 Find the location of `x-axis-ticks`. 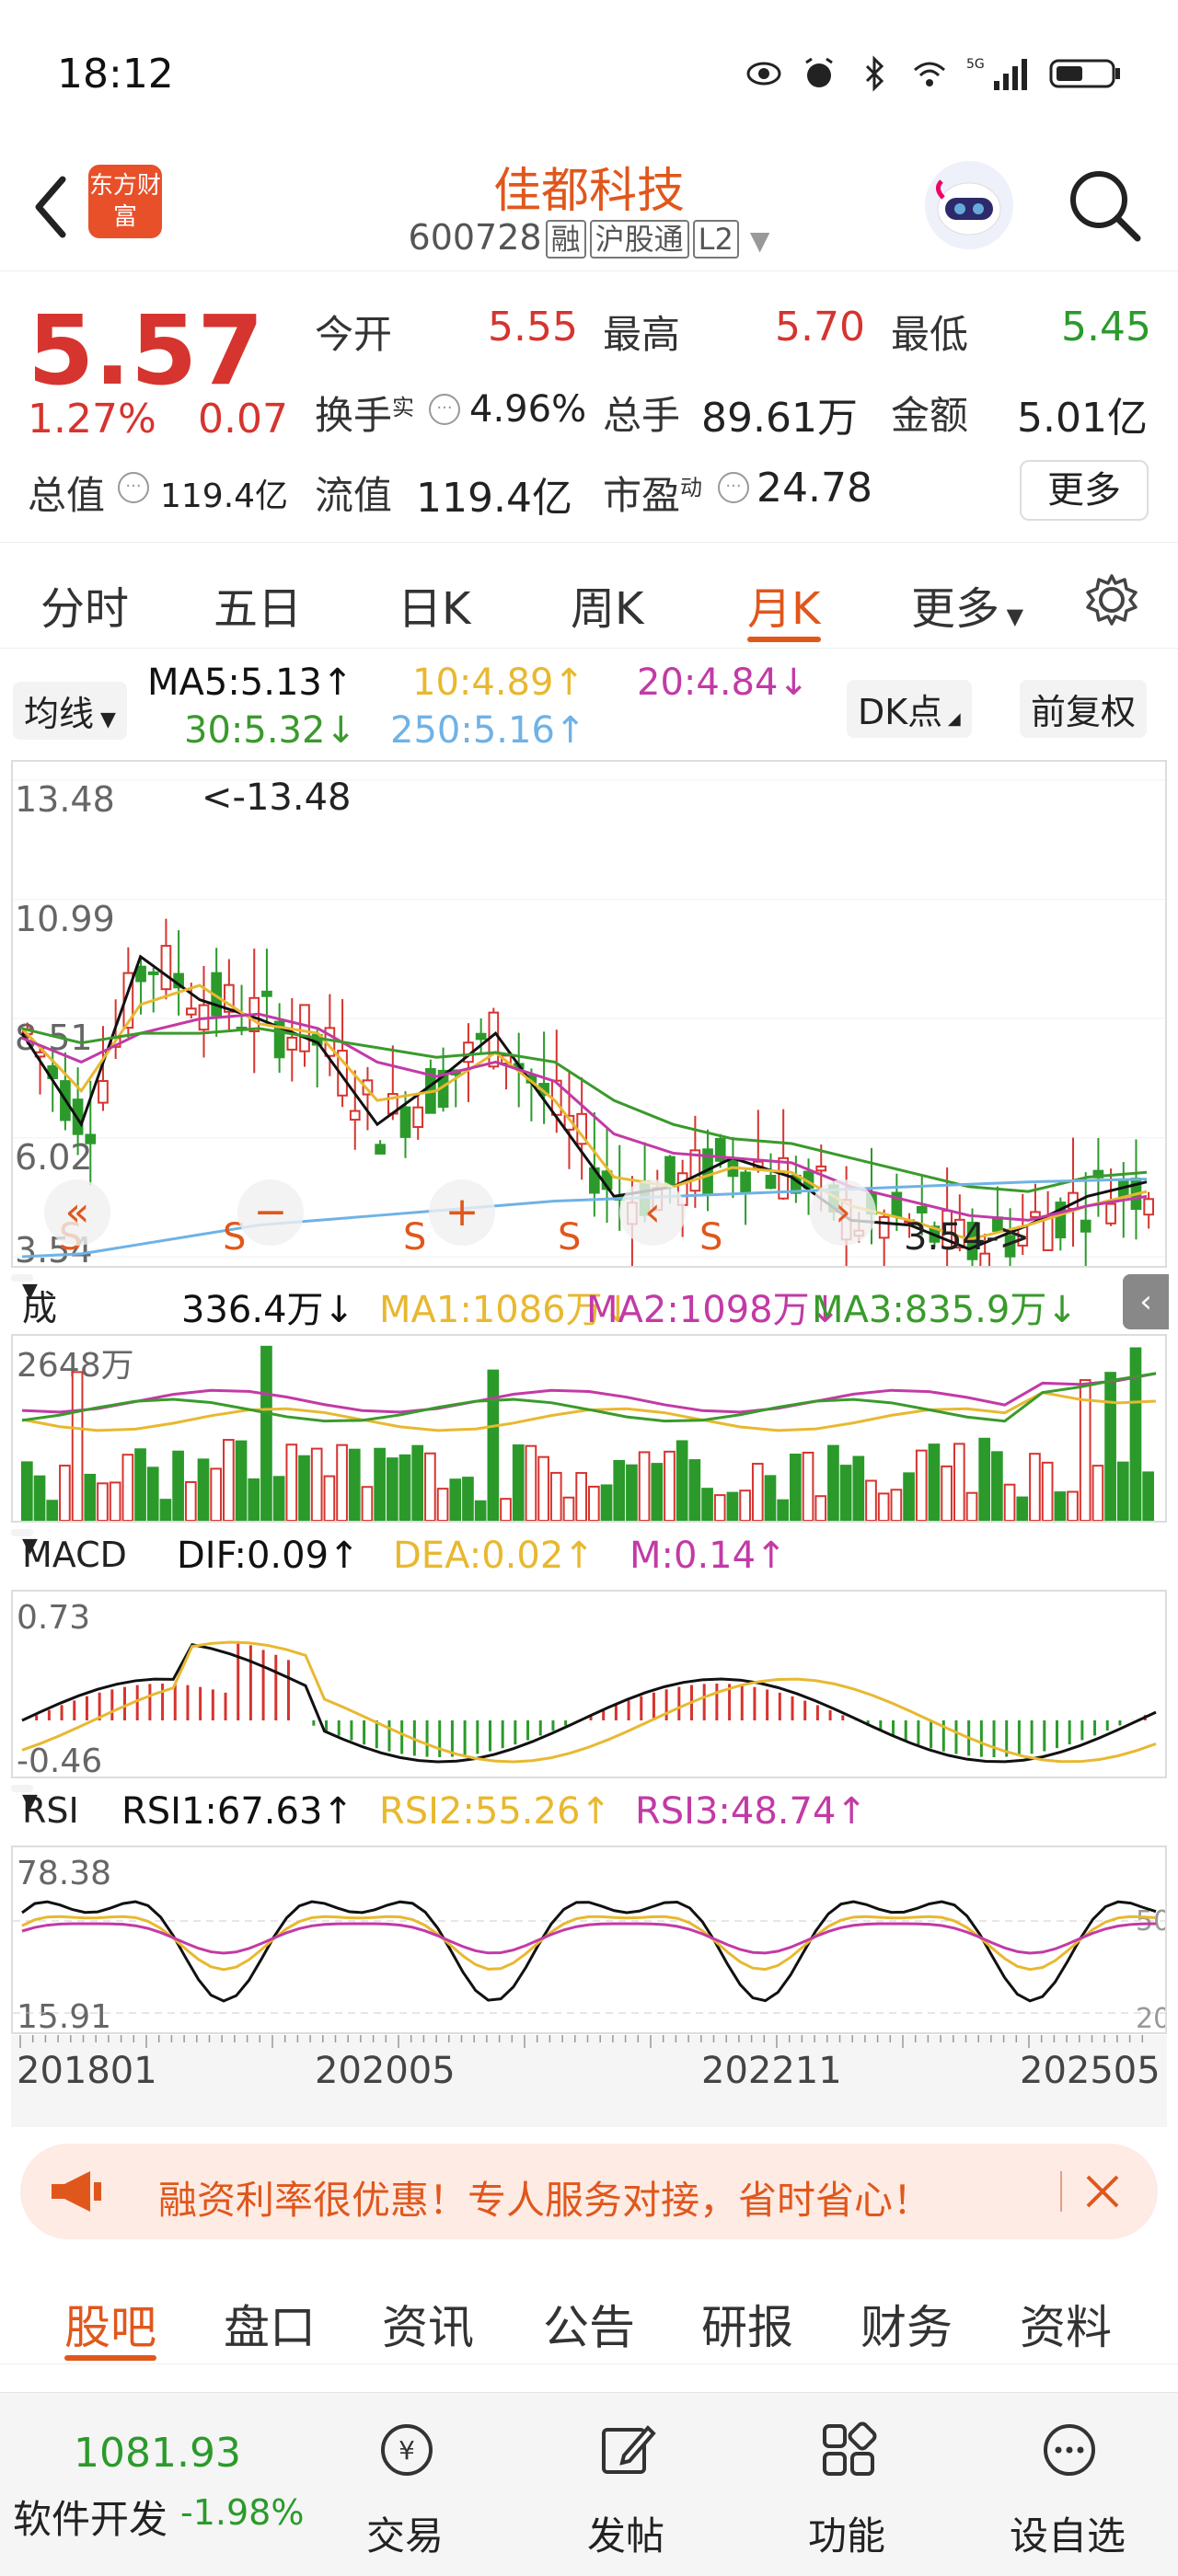

x-axis-ticks is located at coordinates (581, 2041).